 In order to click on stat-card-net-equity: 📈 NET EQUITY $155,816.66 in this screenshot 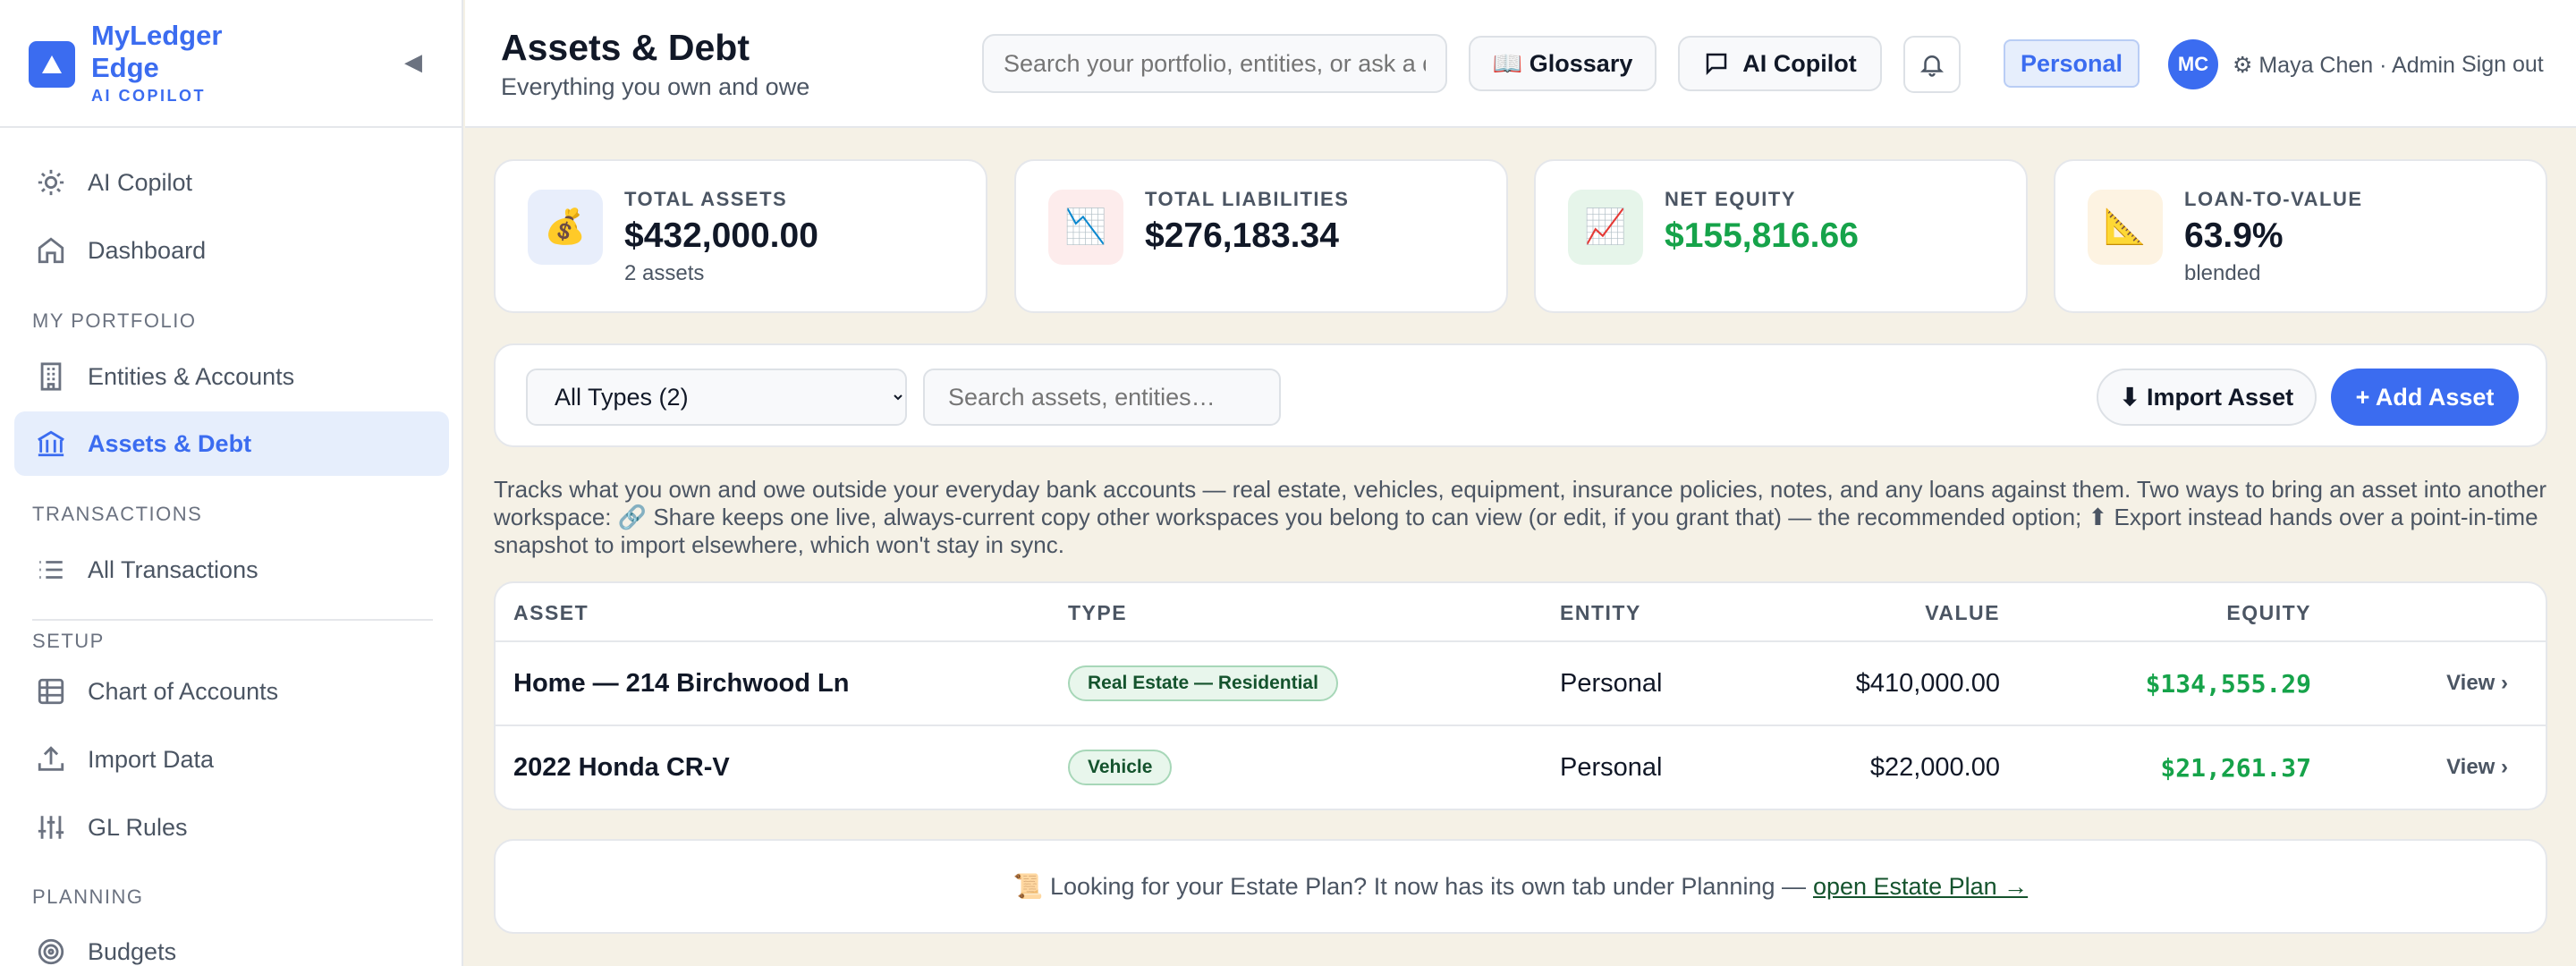, I will do `click(1781, 236)`.